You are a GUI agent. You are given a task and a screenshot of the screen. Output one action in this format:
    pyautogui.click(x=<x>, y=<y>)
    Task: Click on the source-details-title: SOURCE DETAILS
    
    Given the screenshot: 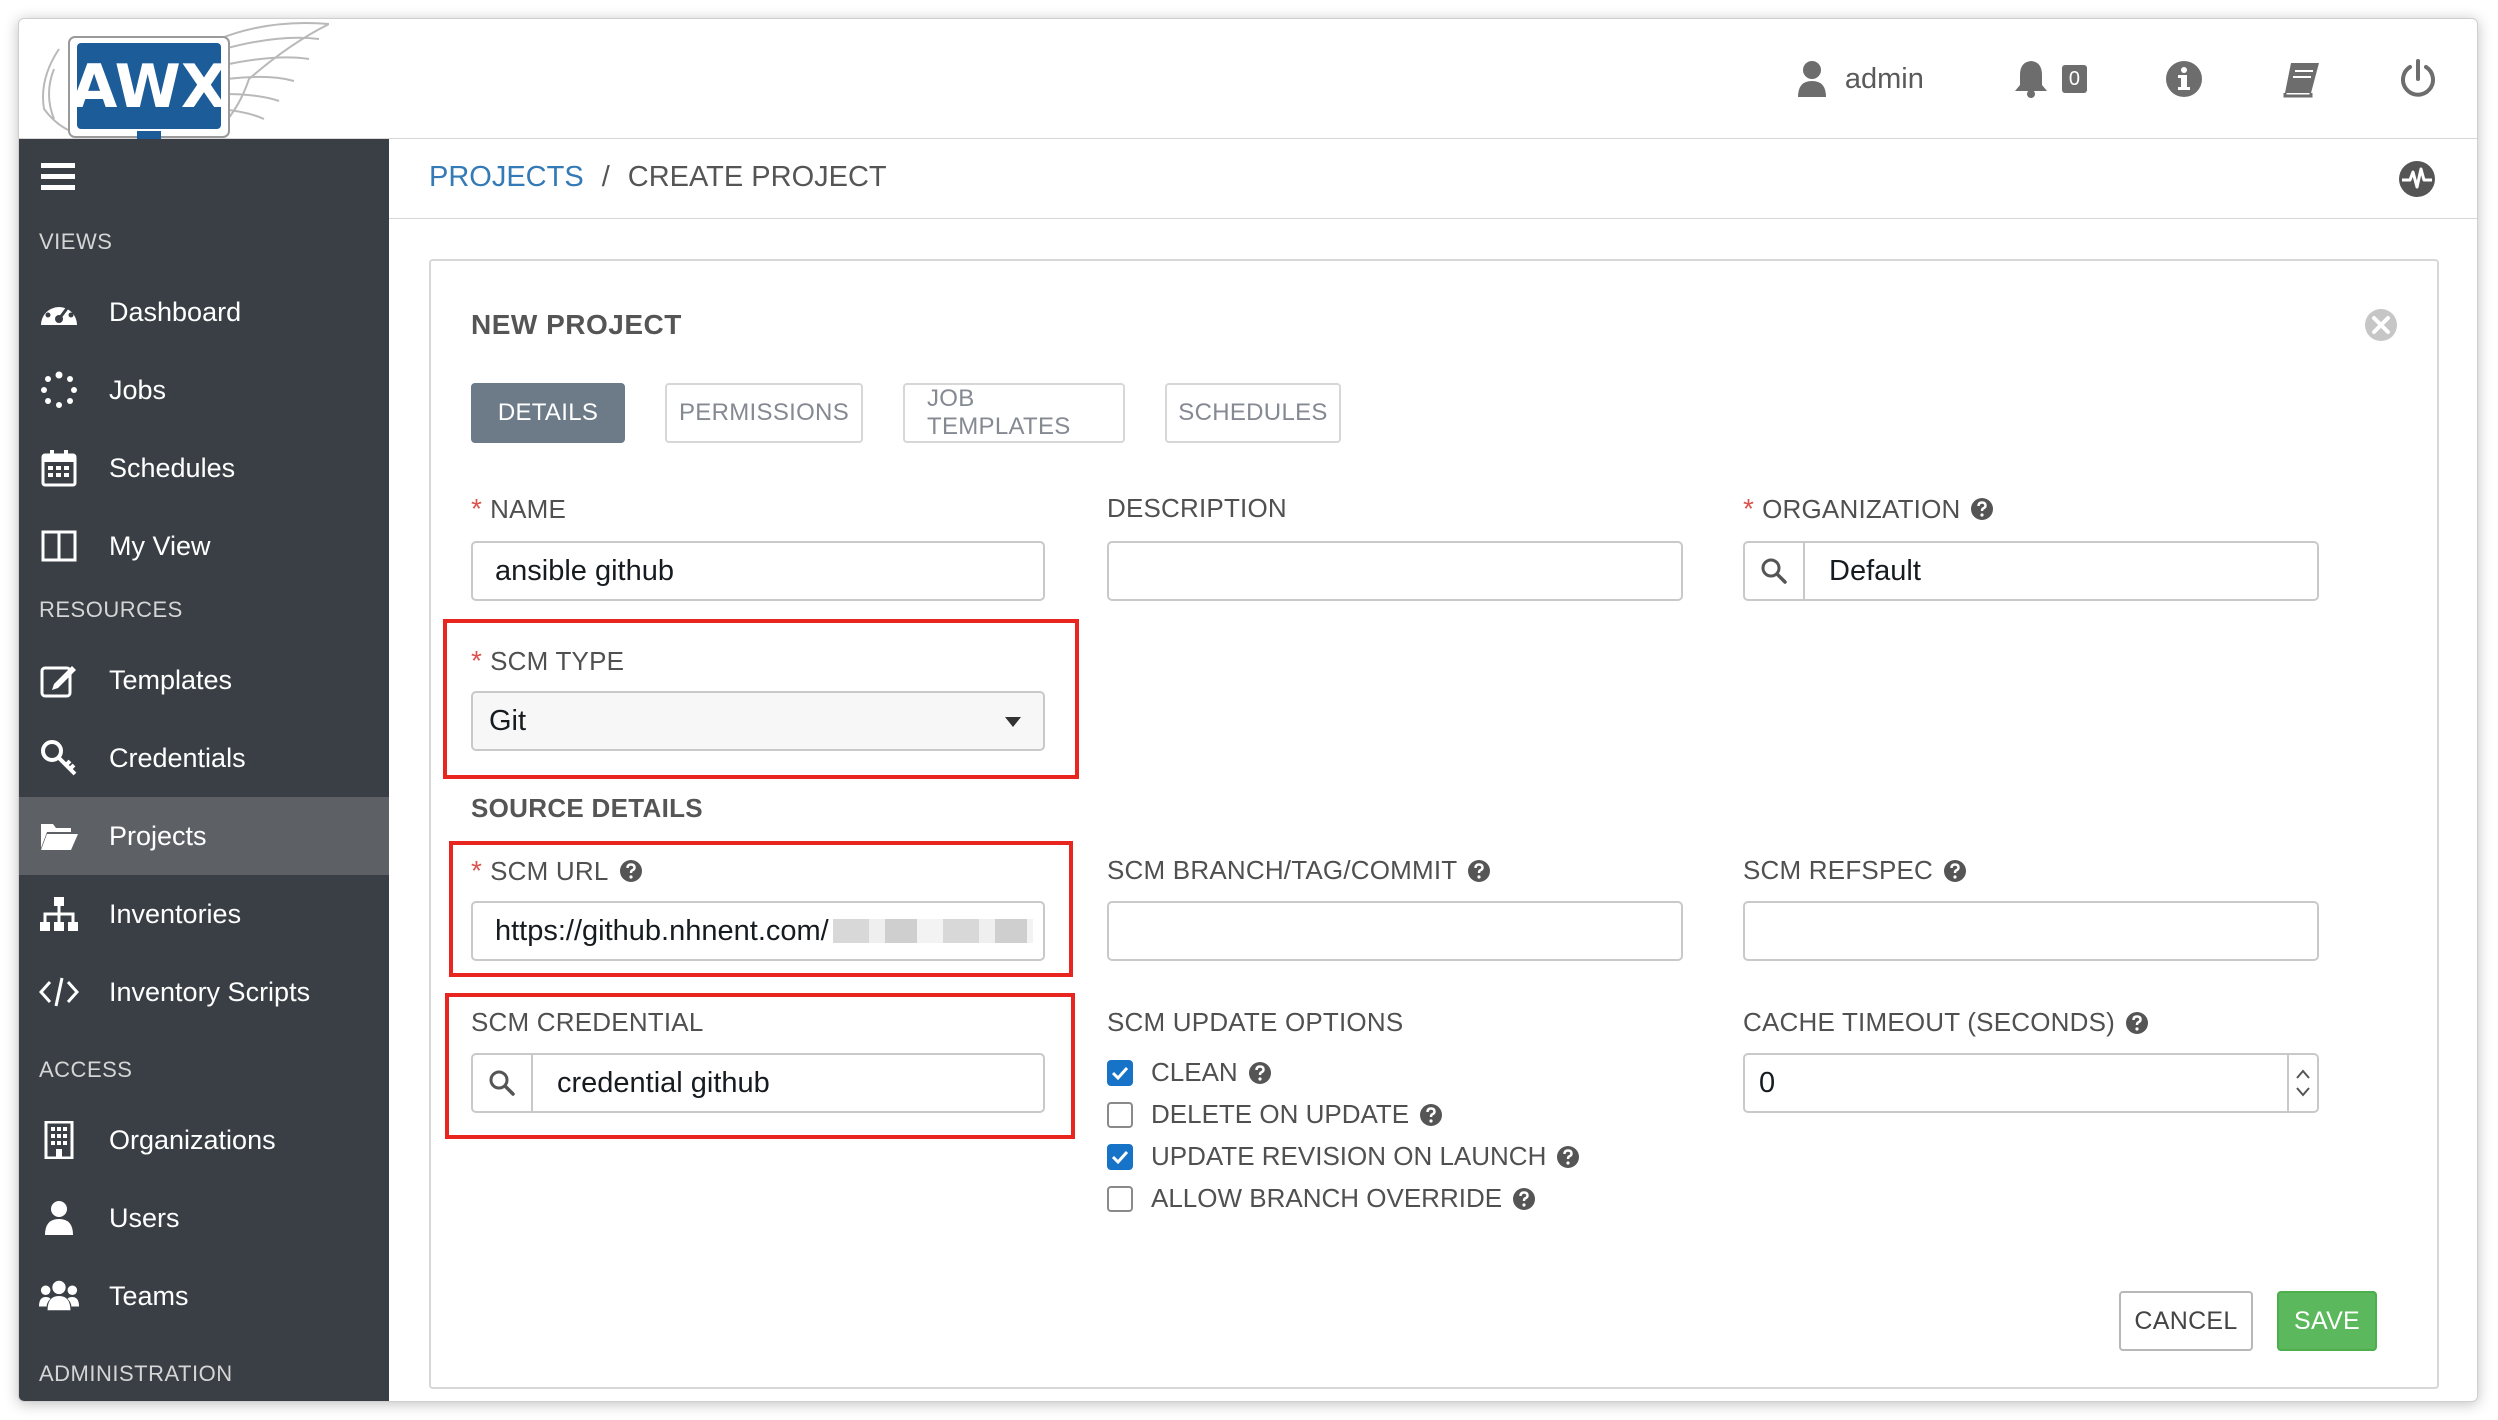 What is the action you would take?
    pyautogui.click(x=587, y=808)
    